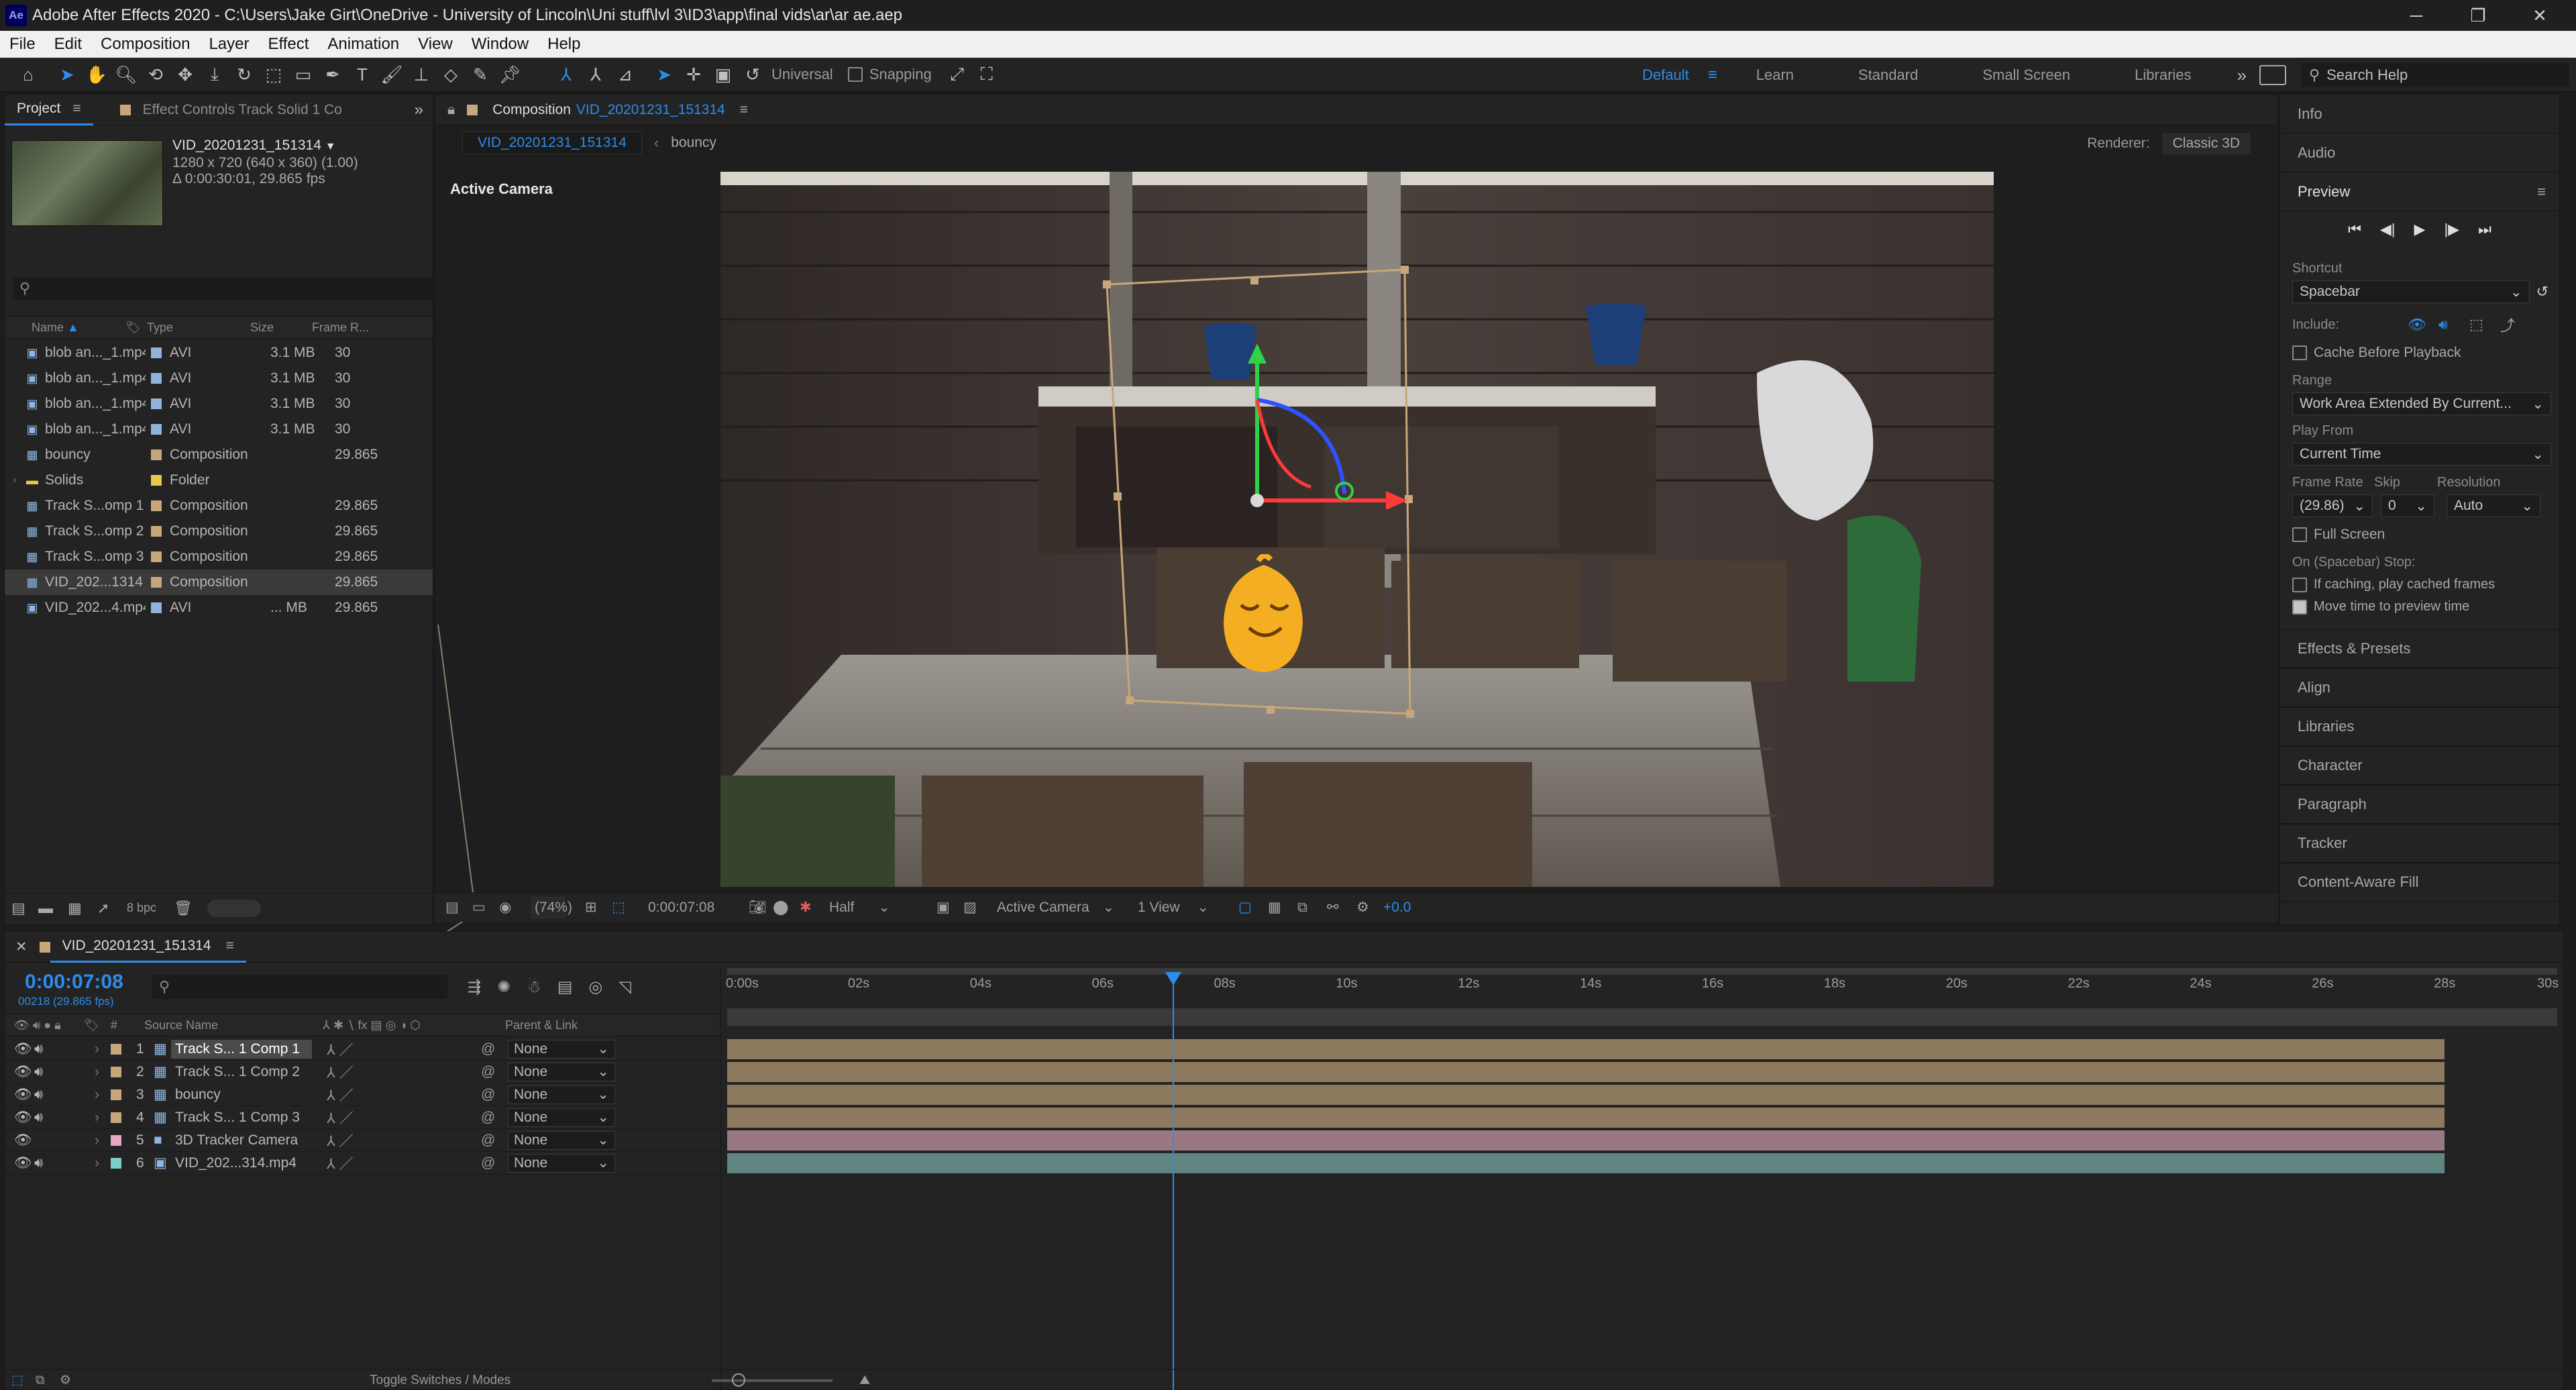  What do you see at coordinates (693, 74) in the screenshot?
I see `move-gizmo-icon: ✛` at bounding box center [693, 74].